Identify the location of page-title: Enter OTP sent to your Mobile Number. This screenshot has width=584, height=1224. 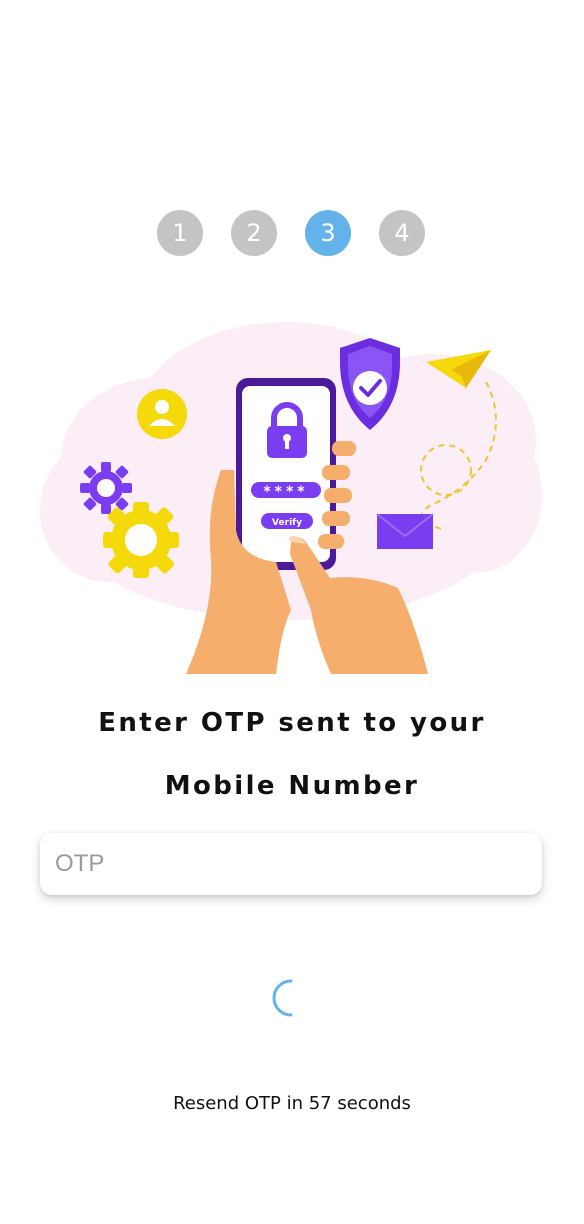
(292, 755).